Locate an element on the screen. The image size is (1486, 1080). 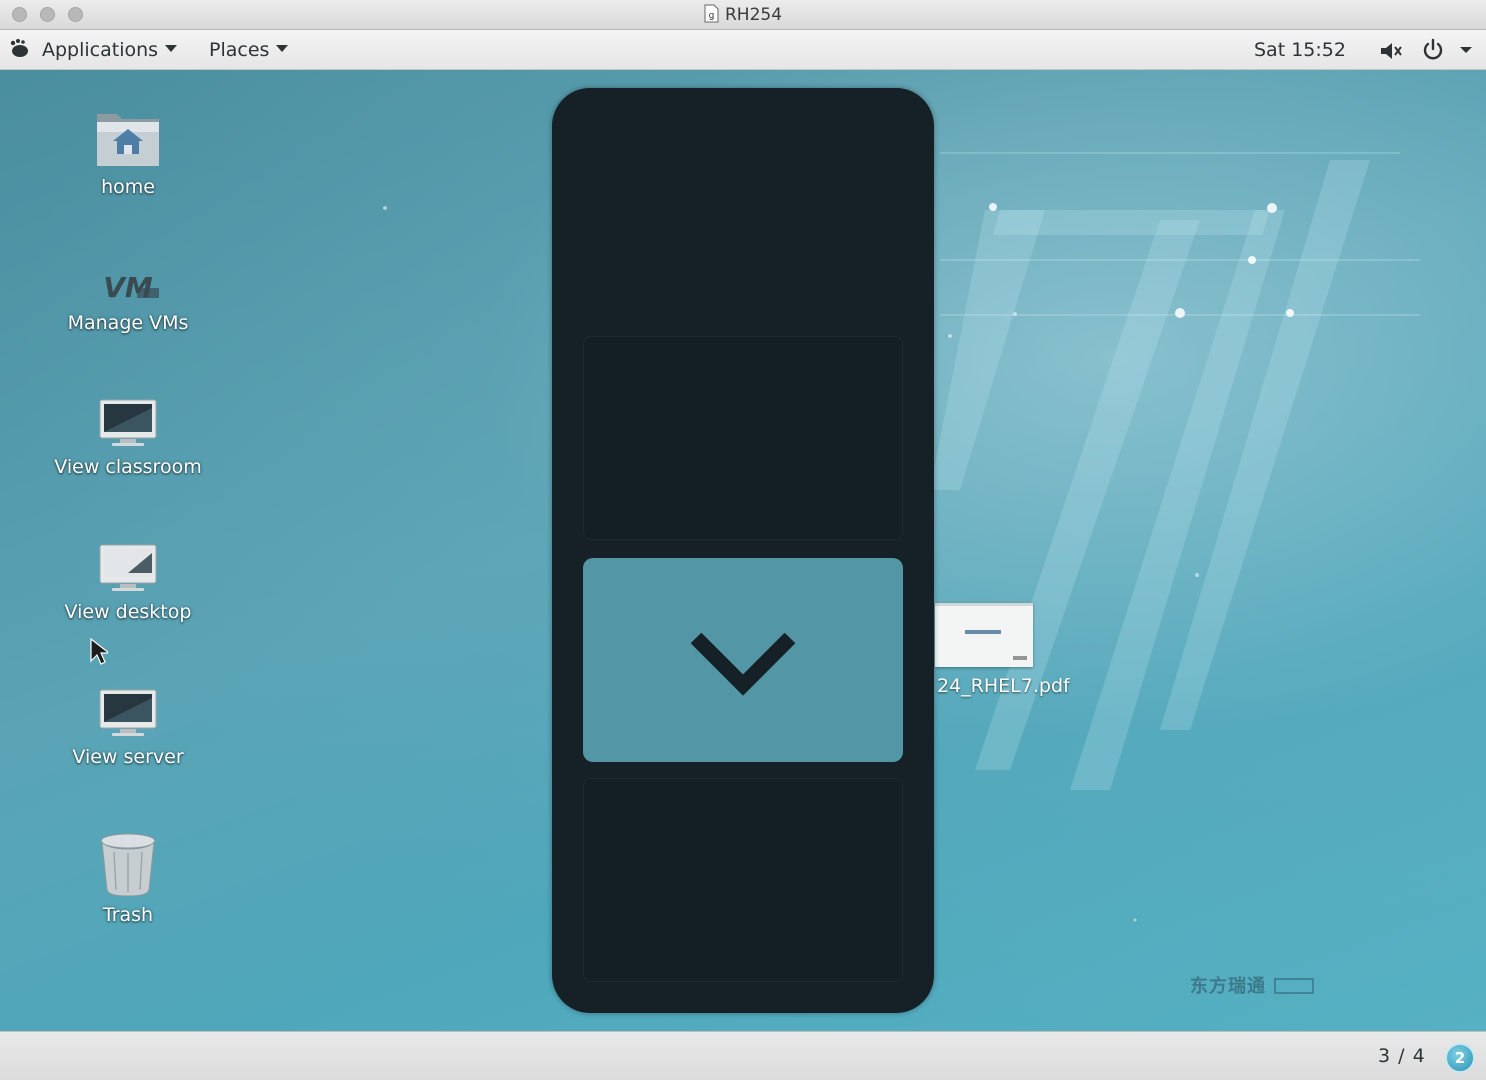
desktop-icon-label: View server is located at coordinates (128, 757).